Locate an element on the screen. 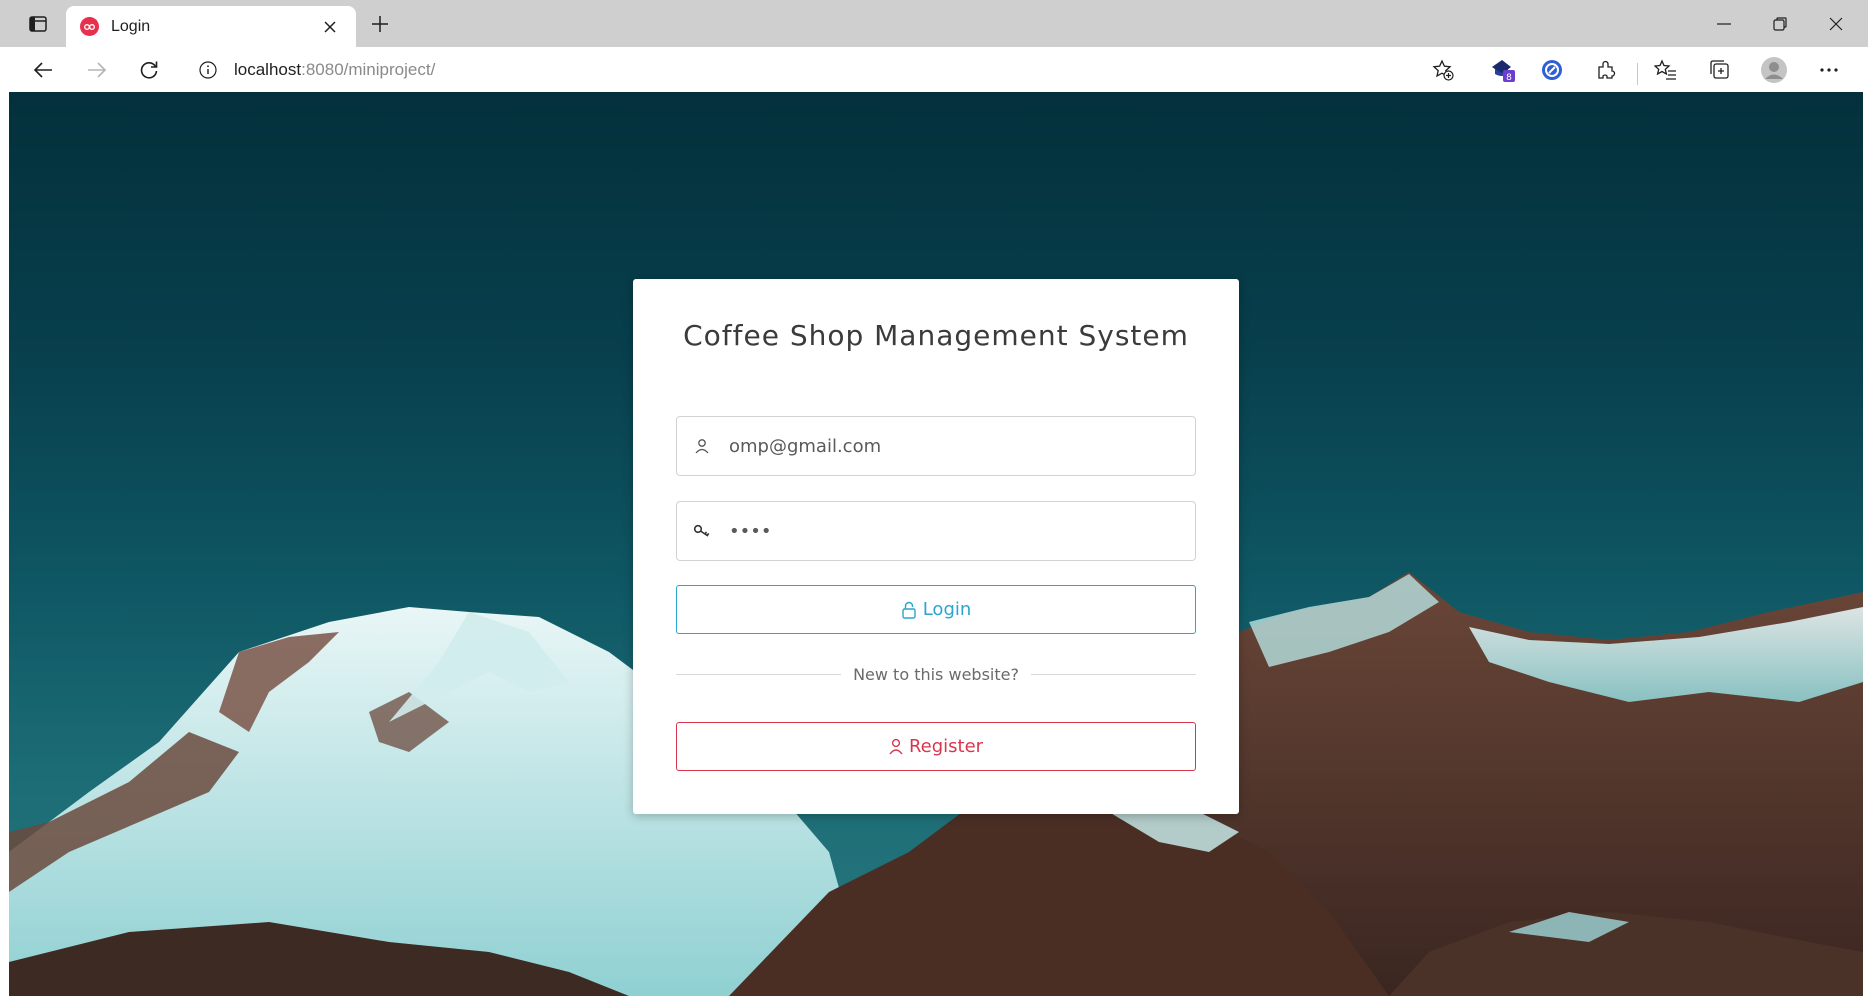 This screenshot has width=1868, height=996. extension-icon: 8 is located at coordinates (1503, 70).